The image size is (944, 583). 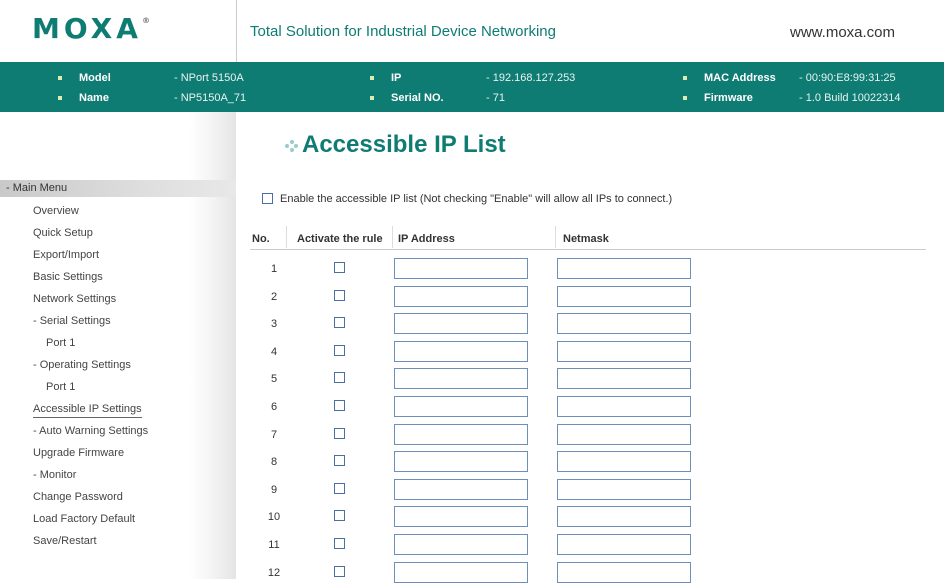 What do you see at coordinates (274, 296) in the screenshot?
I see `row-number: 2` at bounding box center [274, 296].